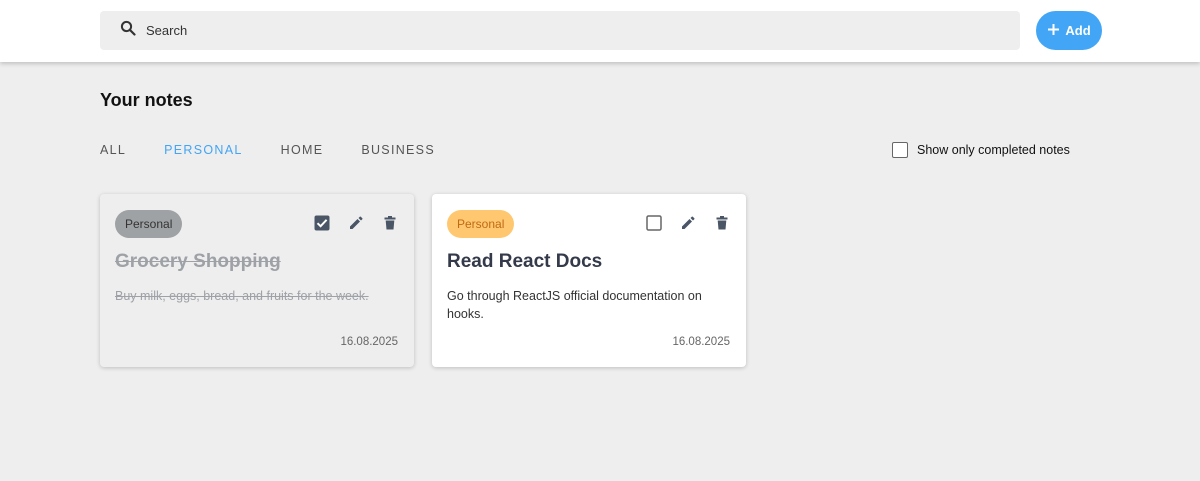  I want to click on top-bar: Add, so click(600, 31).